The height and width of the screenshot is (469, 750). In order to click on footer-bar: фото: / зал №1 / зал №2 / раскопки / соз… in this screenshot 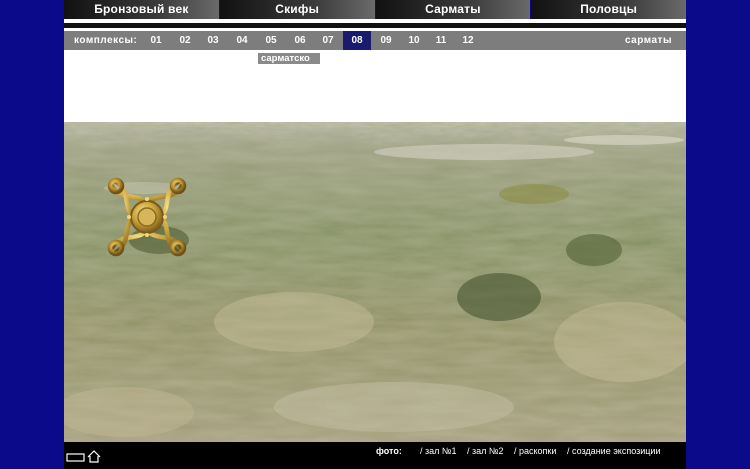, I will do `click(375, 455)`.